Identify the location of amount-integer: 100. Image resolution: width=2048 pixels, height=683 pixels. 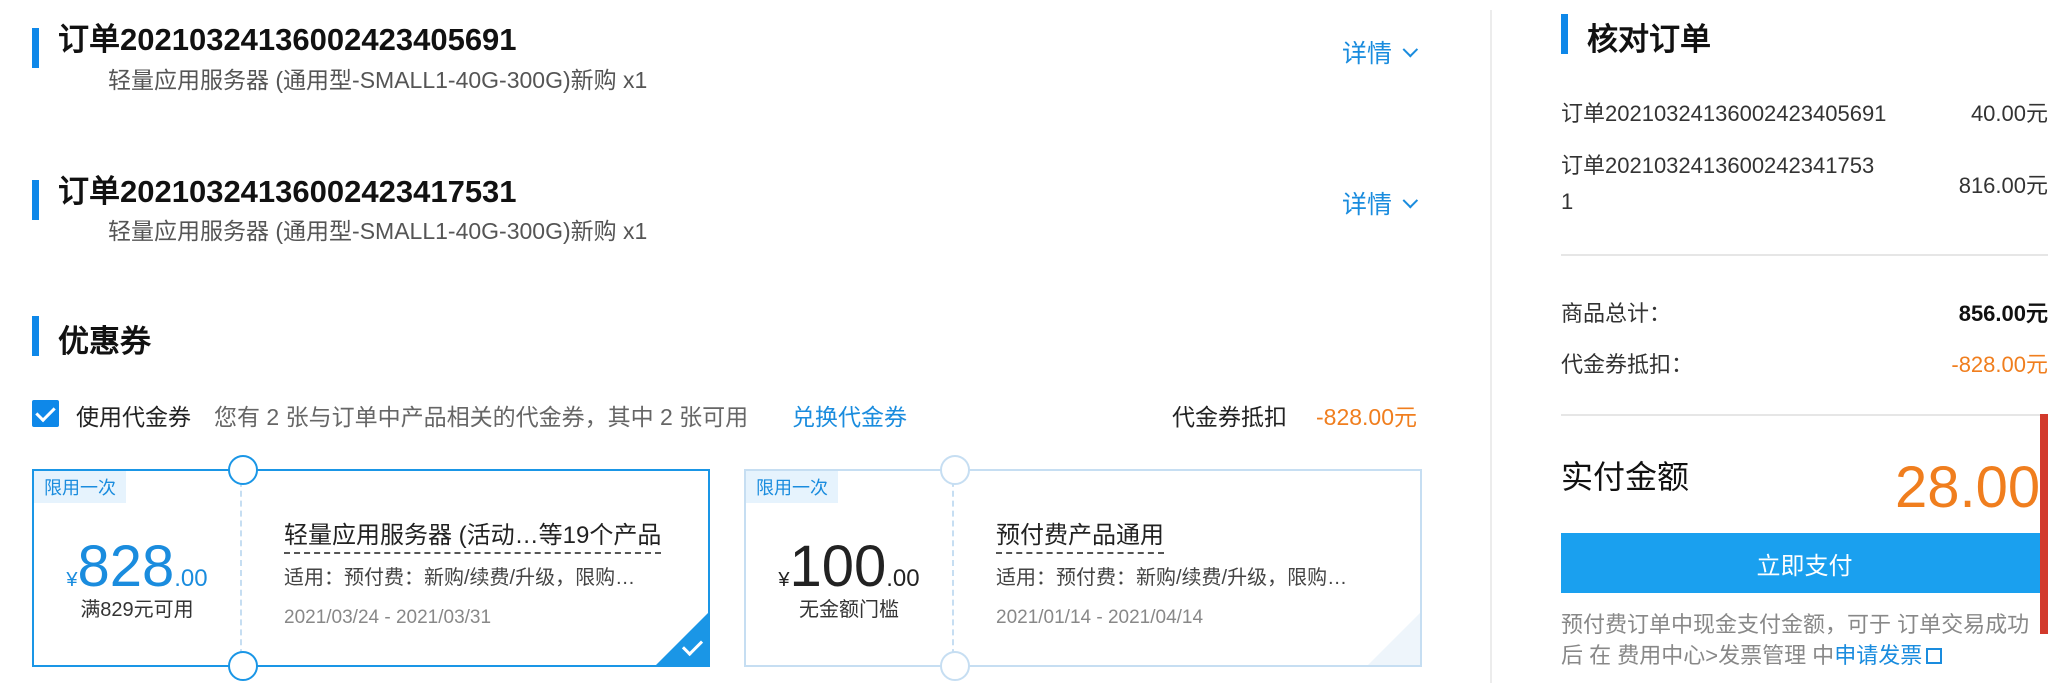
(838, 566).